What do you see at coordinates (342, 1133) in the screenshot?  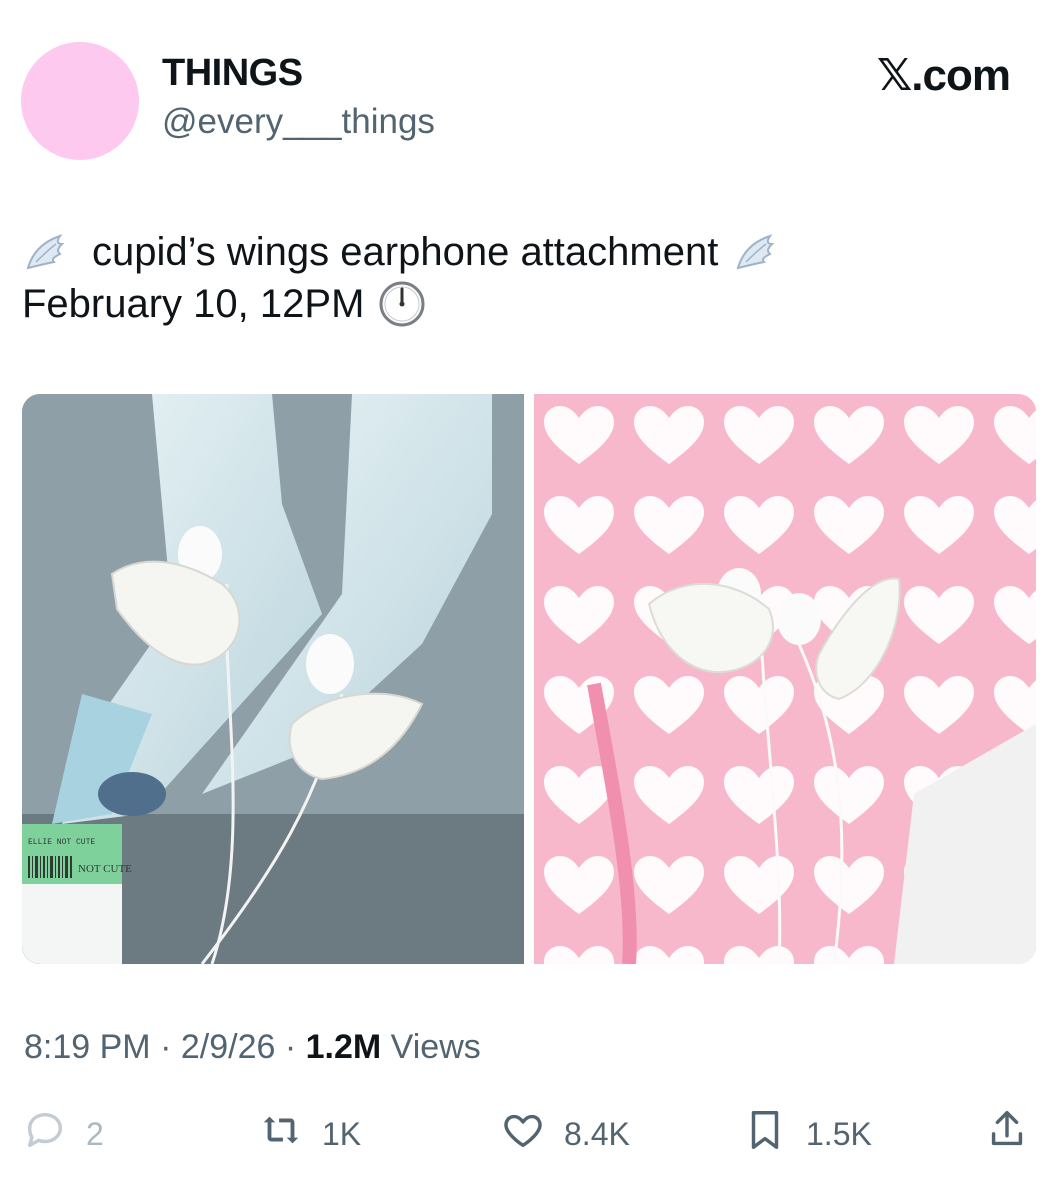 I see `repost-count: 1K` at bounding box center [342, 1133].